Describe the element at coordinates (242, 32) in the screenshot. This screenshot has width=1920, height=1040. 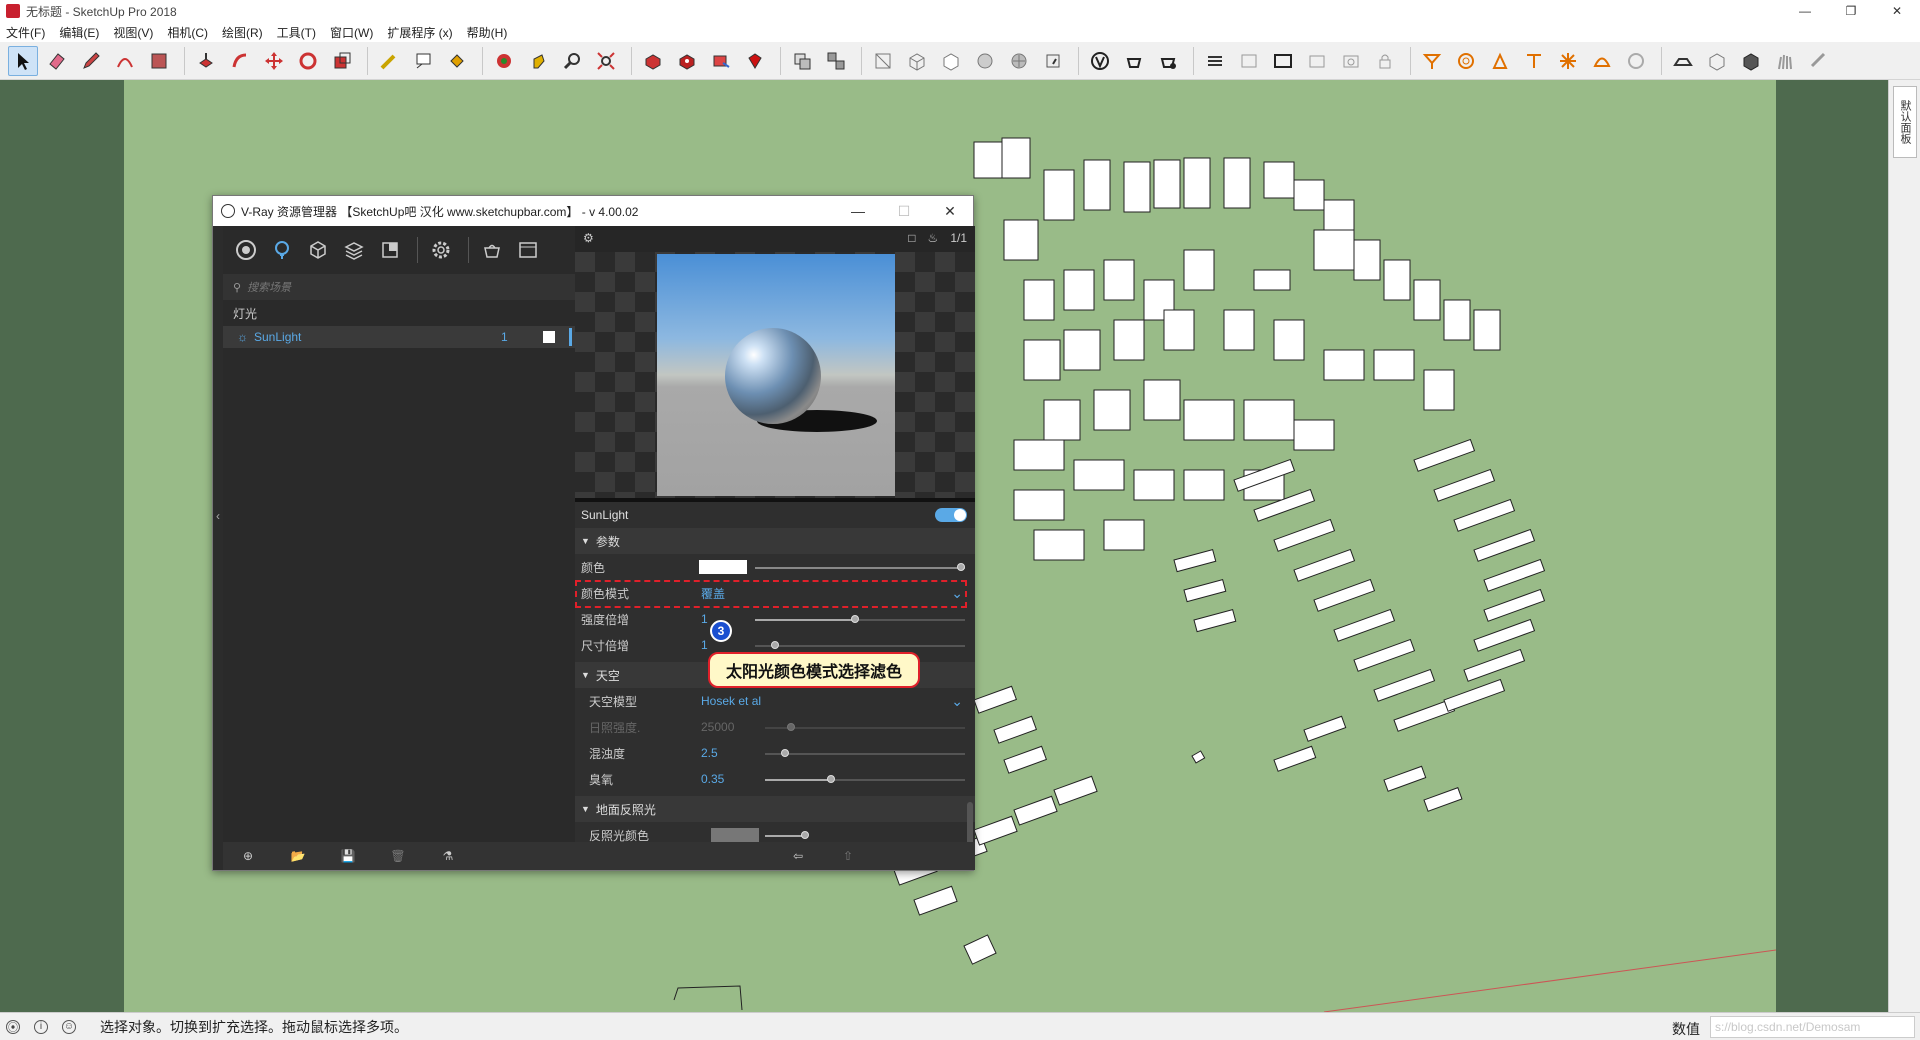
I see `menu-draw: 绘图(R)` at that location.